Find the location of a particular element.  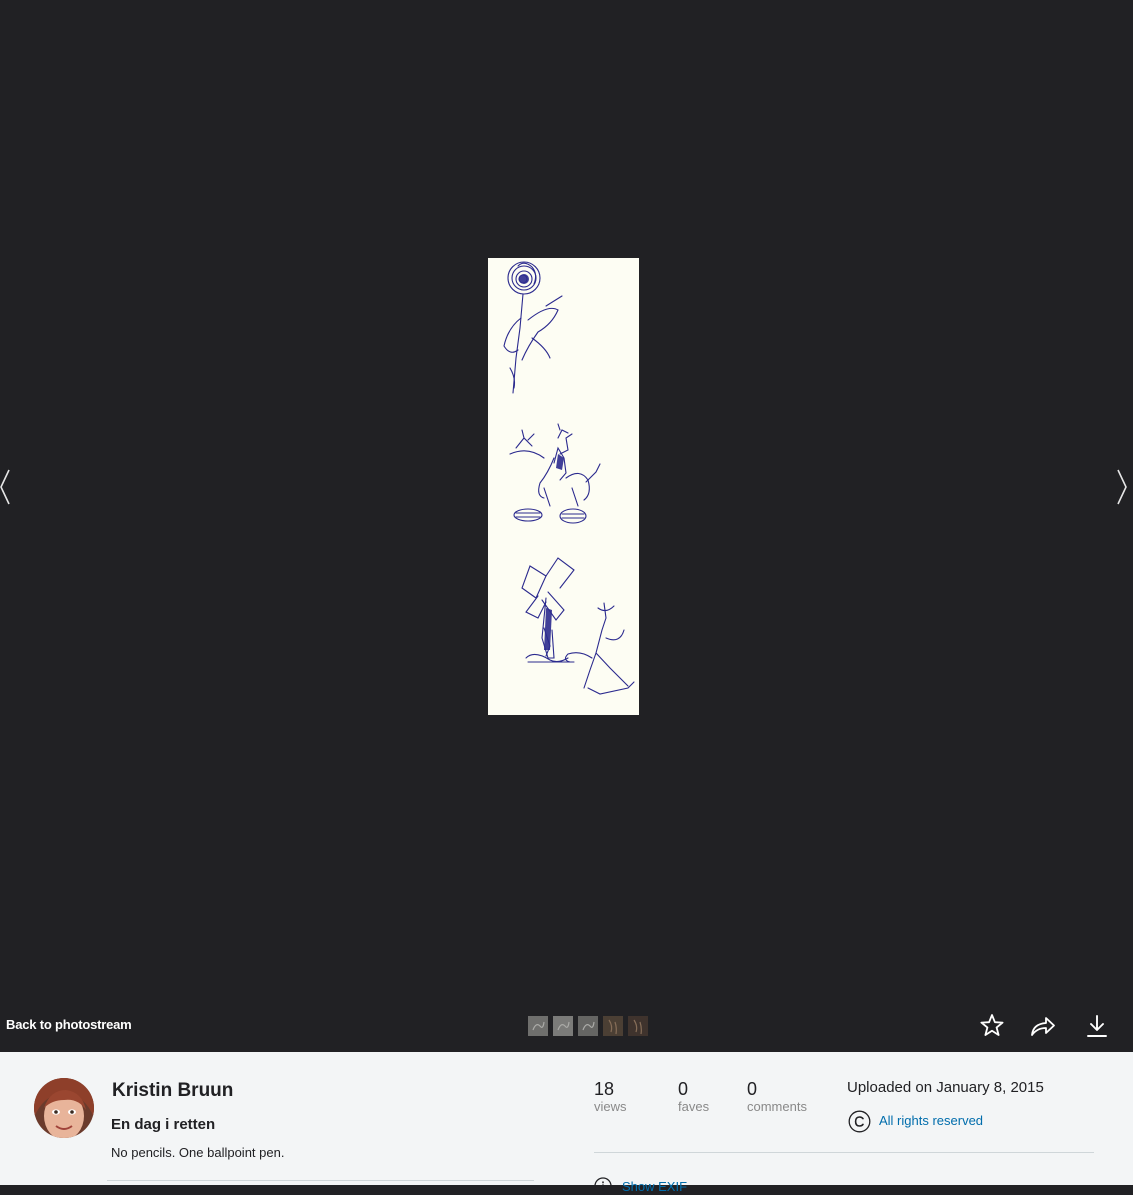

views-label: views is located at coordinates (610, 1106).